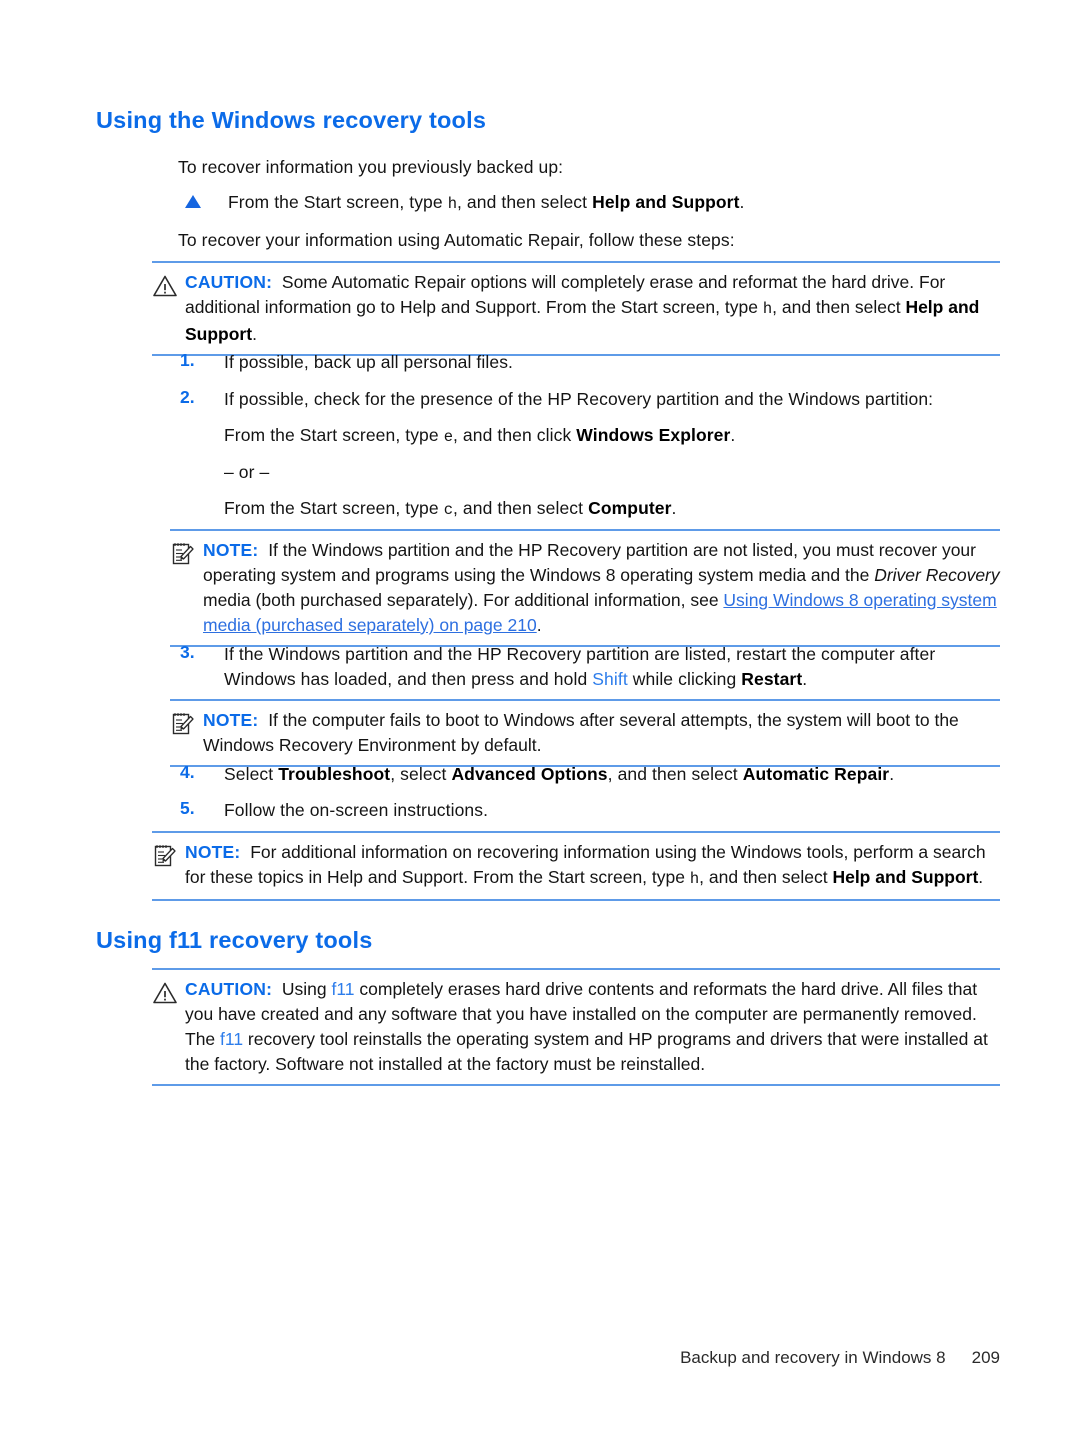 The height and width of the screenshot is (1437, 1080). Describe the element at coordinates (338, 202) in the screenshot. I see `bullet-text-pre: From the Start screen, type` at that location.